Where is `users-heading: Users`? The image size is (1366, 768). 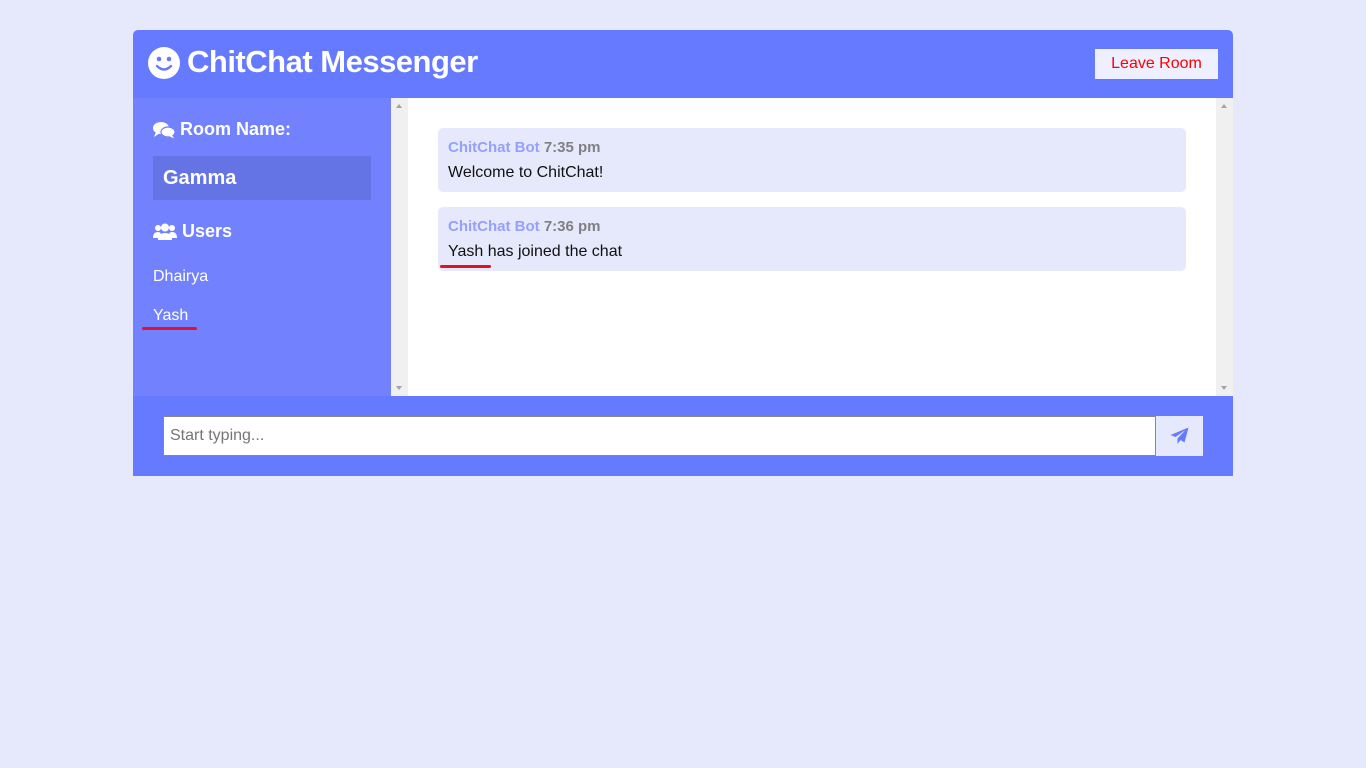 users-heading: Users is located at coordinates (192, 231).